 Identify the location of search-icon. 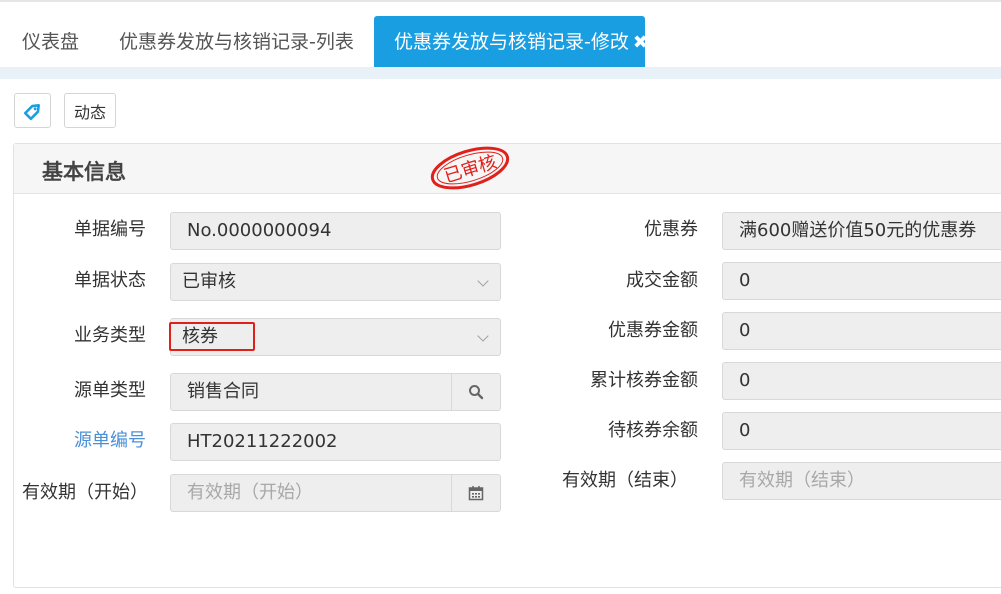
(476, 392).